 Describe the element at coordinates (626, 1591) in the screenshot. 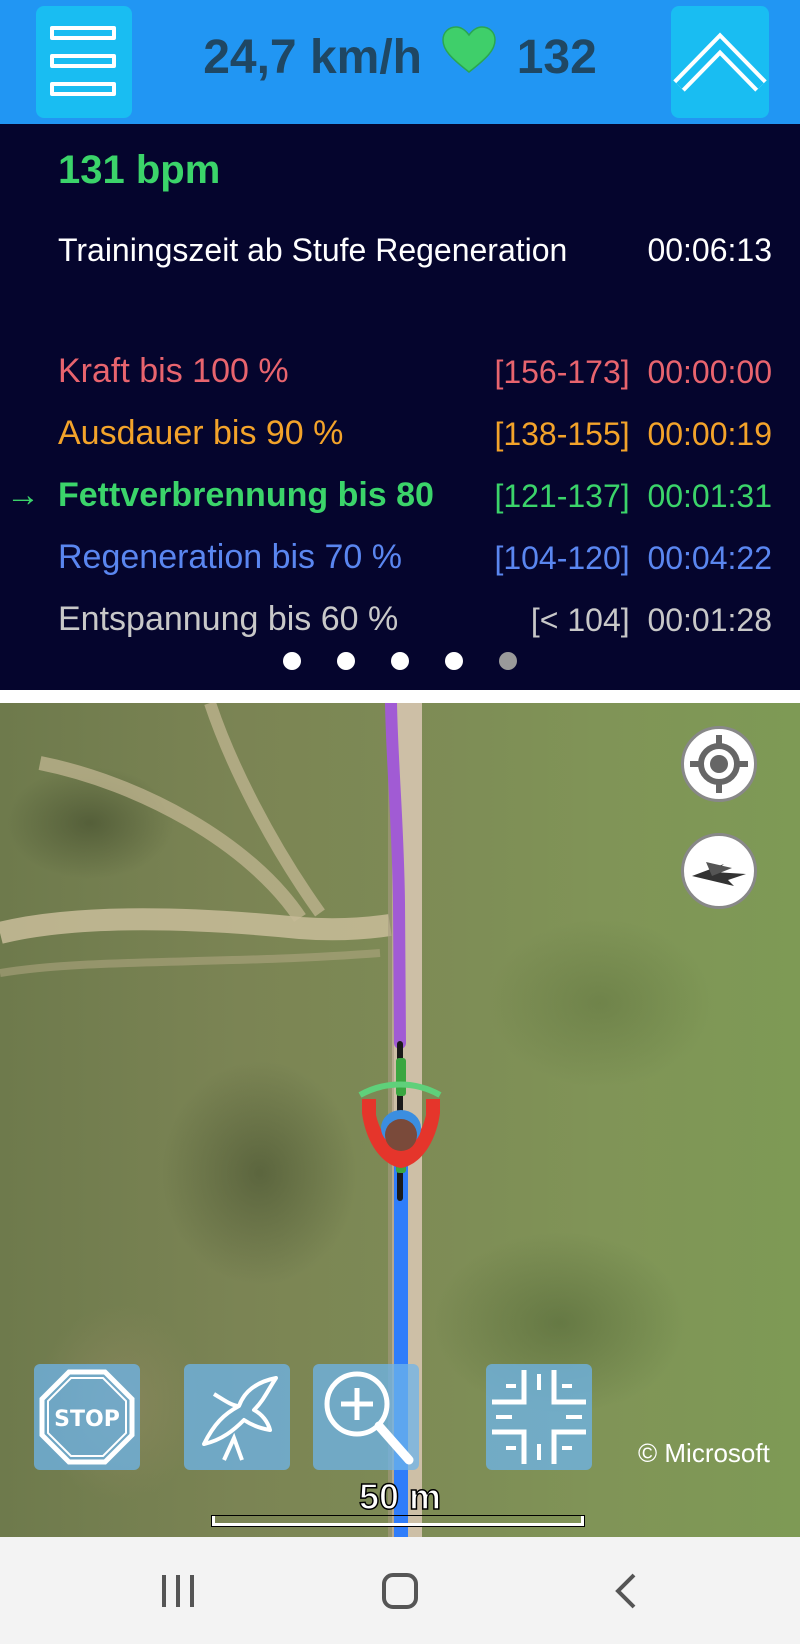

I see `back-icon` at that location.